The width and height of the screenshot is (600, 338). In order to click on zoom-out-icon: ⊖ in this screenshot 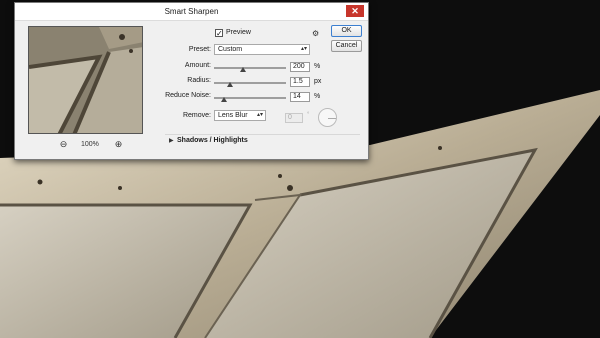, I will do `click(63, 144)`.